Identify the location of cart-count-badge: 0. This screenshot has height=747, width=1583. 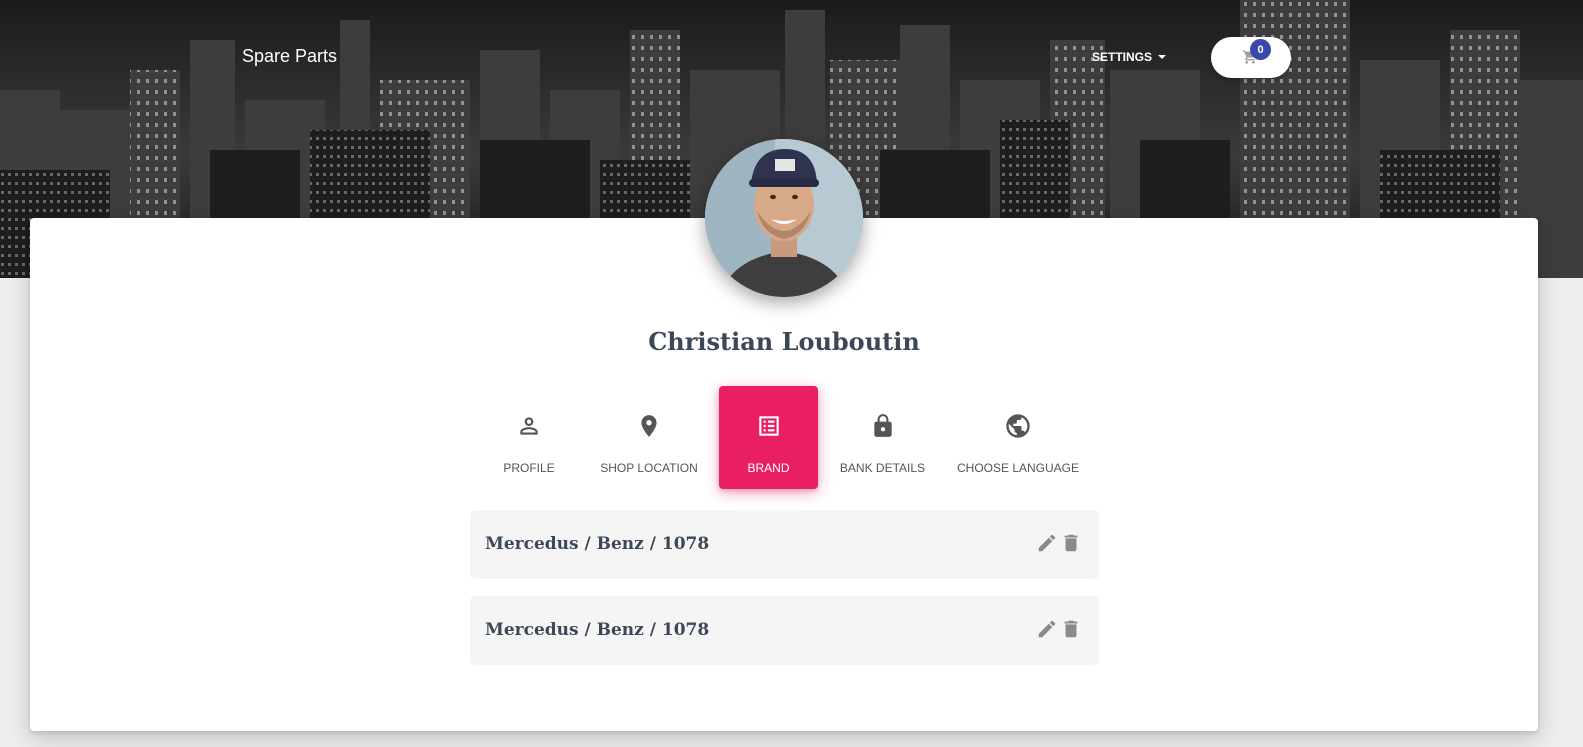
(1260, 49).